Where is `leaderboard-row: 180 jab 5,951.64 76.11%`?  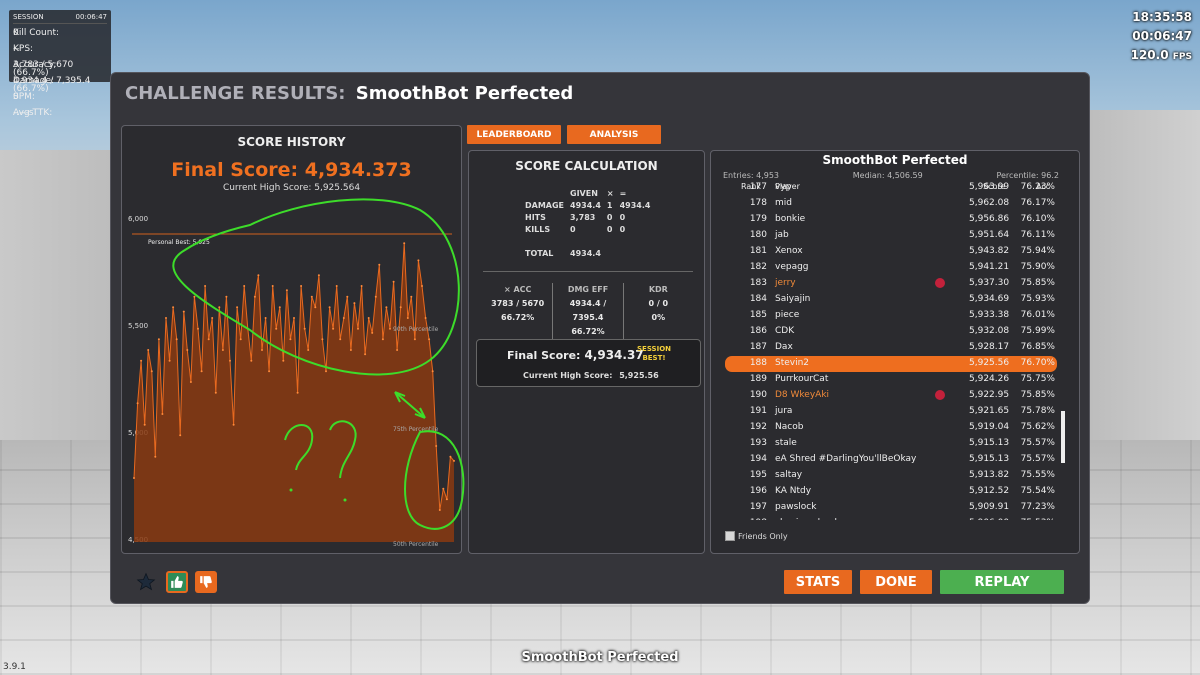 leaderboard-row: 180 jab 5,951.64 76.11% is located at coordinates (887, 236).